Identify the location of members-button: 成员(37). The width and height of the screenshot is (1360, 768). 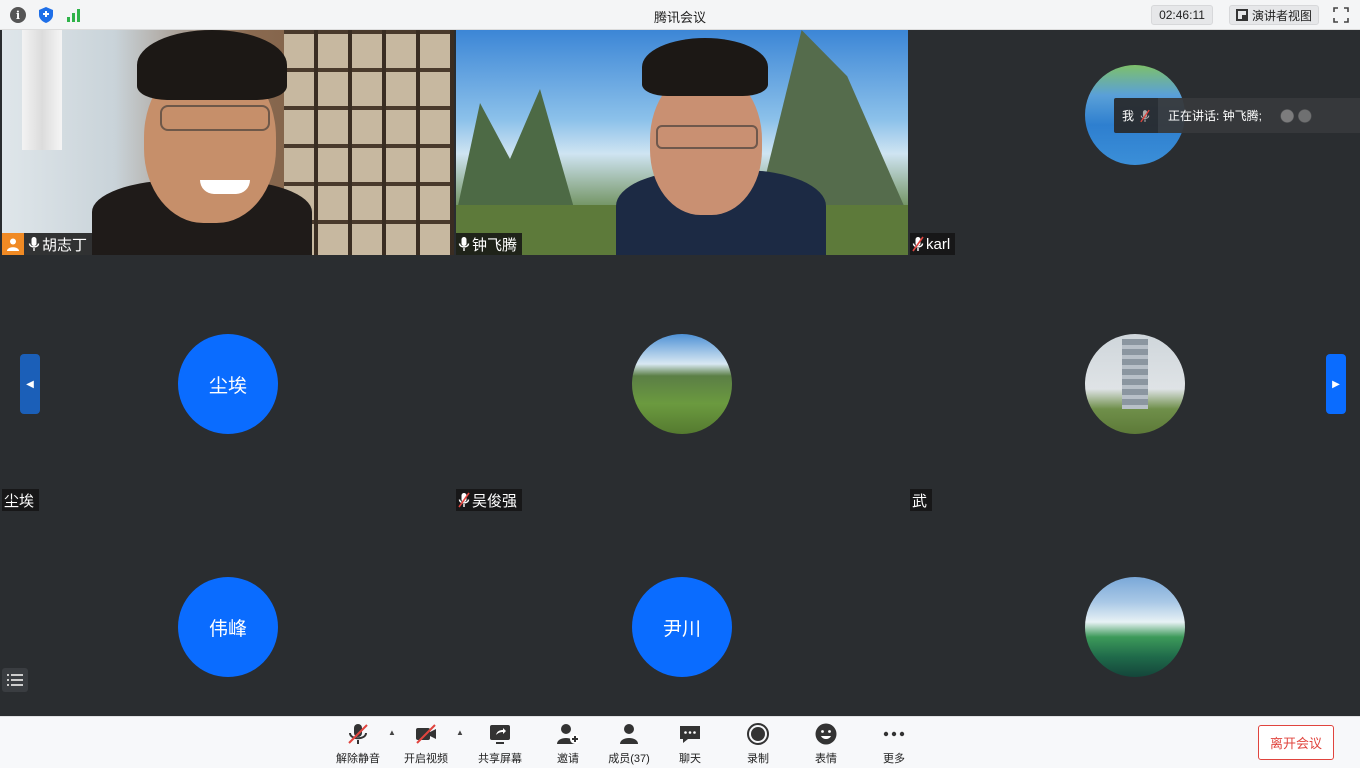
(629, 744).